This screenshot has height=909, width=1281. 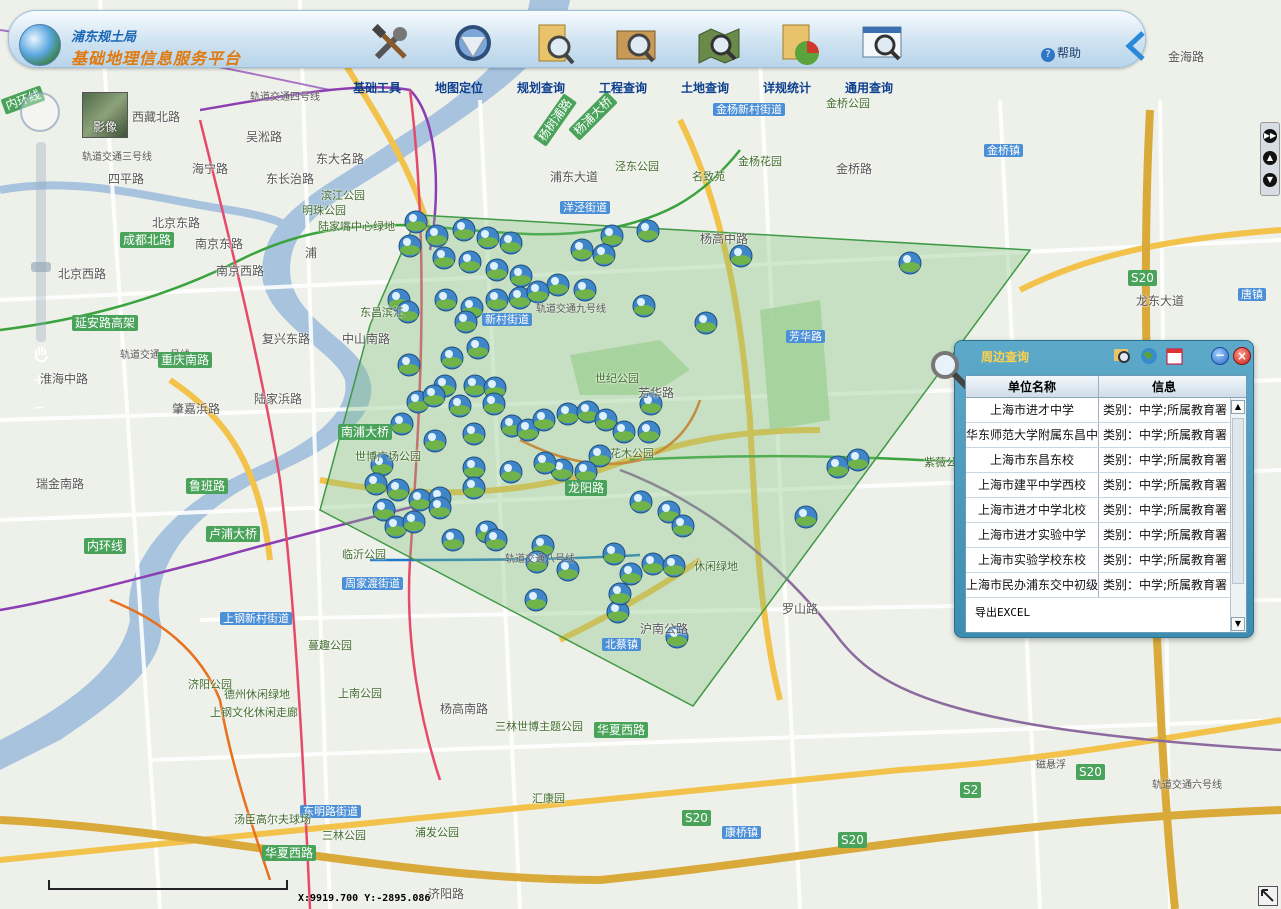 I want to click on scroll-up-icon: ▲, so click(x=1238, y=407).